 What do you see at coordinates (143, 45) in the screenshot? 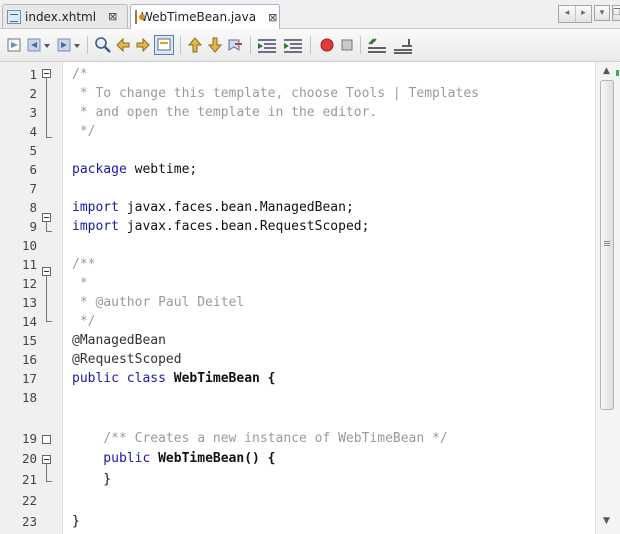
I see `find-next-icon` at bounding box center [143, 45].